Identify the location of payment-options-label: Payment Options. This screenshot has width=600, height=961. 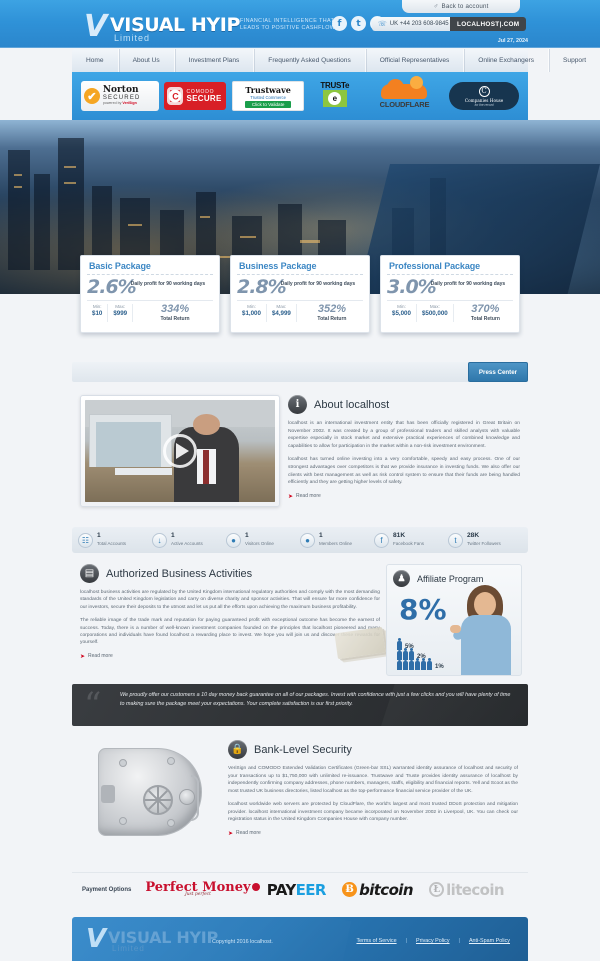
(107, 889).